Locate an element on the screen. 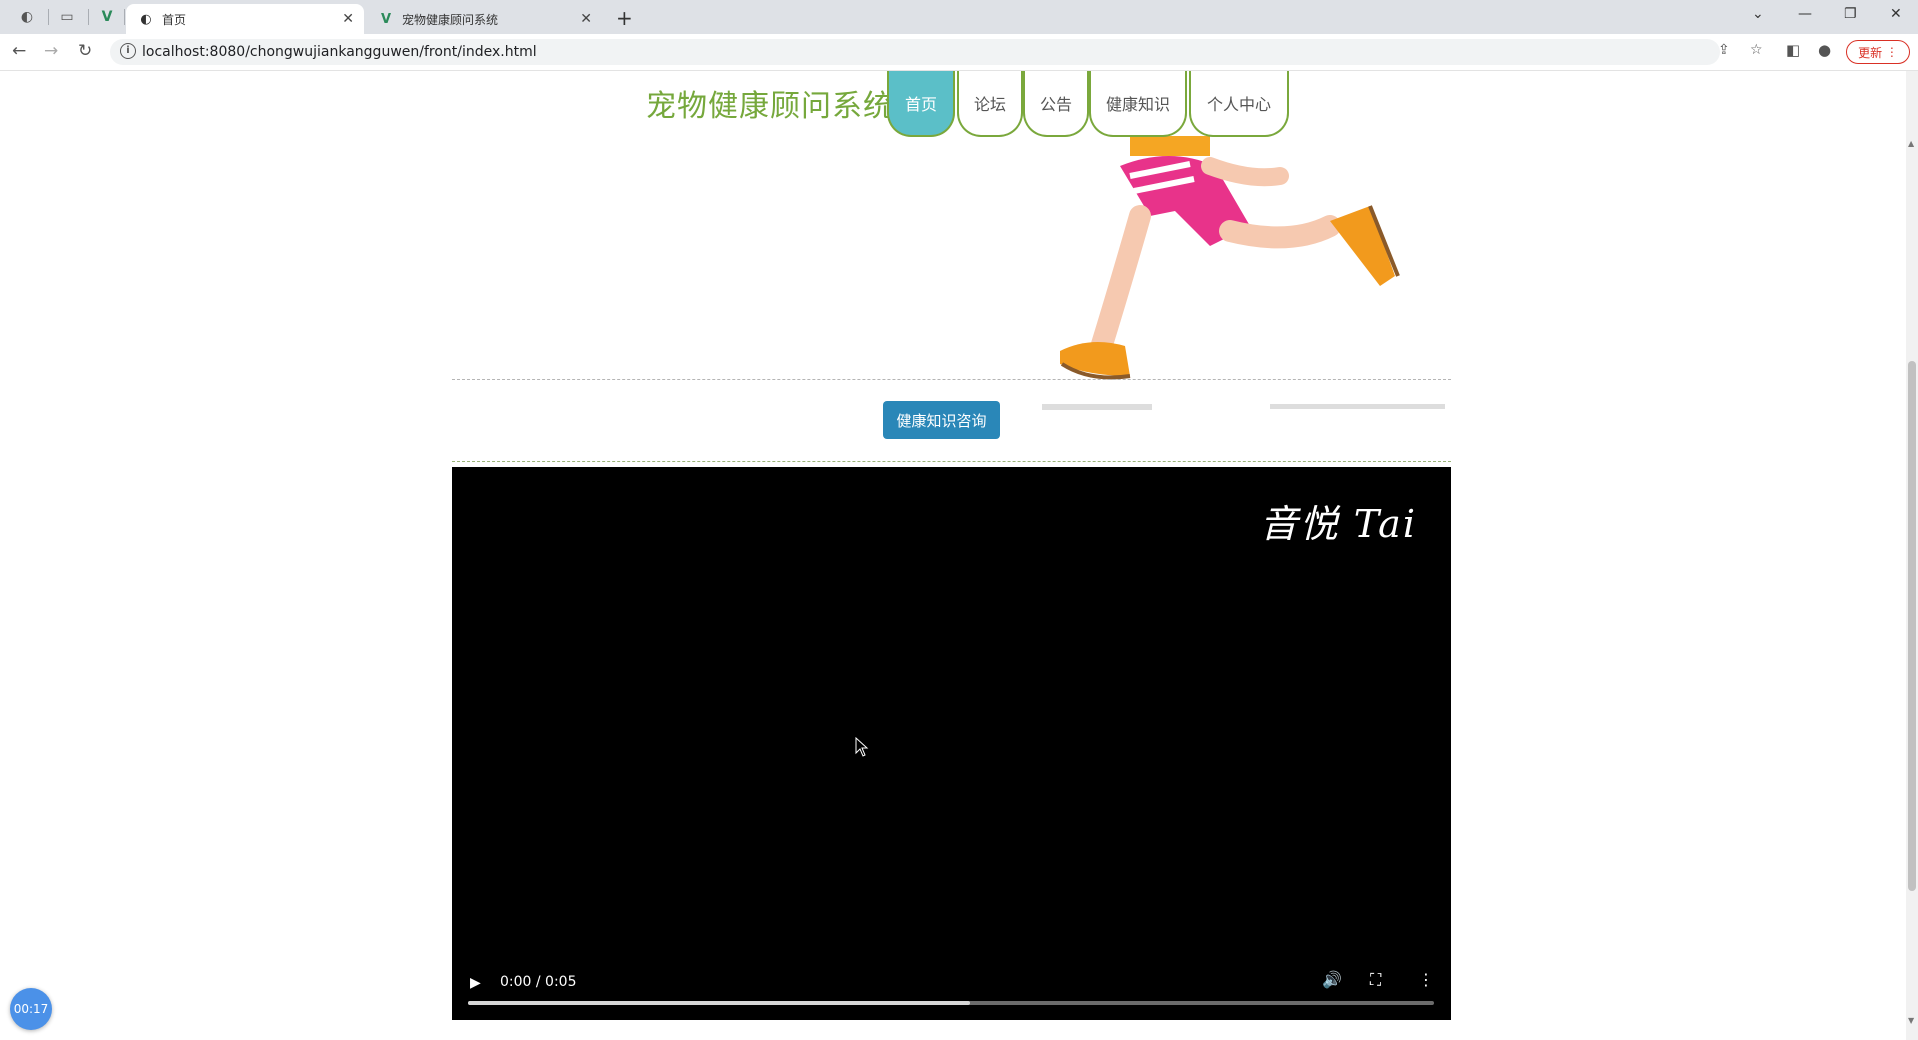 Image resolution: width=1918 pixels, height=1040 pixels. side-panel-icon: ◧ is located at coordinates (1793, 50).